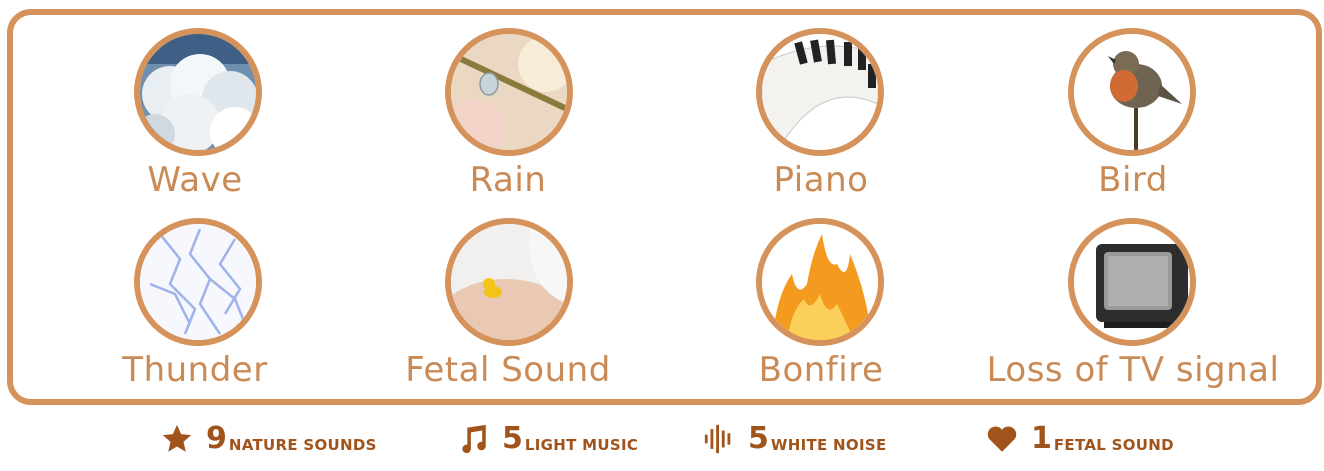  Describe the element at coordinates (821, 180) in the screenshot. I see `sound-label-piano: Piano` at that location.